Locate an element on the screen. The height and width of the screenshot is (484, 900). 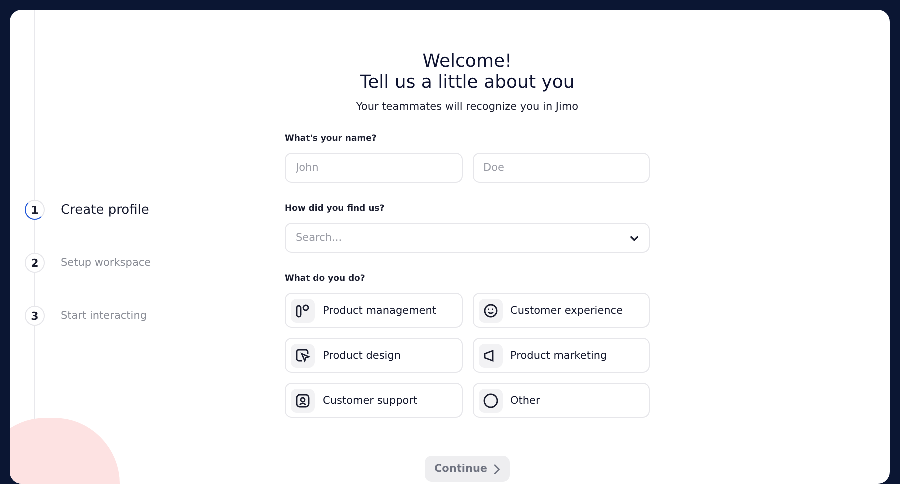
bars-icon is located at coordinates (303, 310).